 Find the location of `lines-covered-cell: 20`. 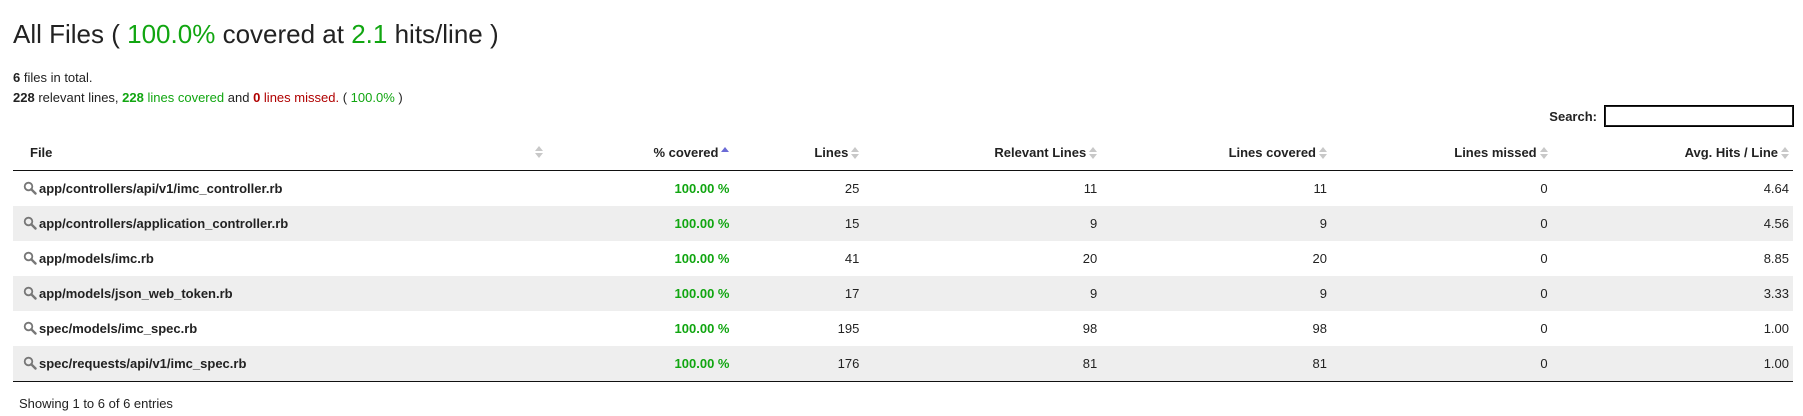

lines-covered-cell: 20 is located at coordinates (1319, 258).